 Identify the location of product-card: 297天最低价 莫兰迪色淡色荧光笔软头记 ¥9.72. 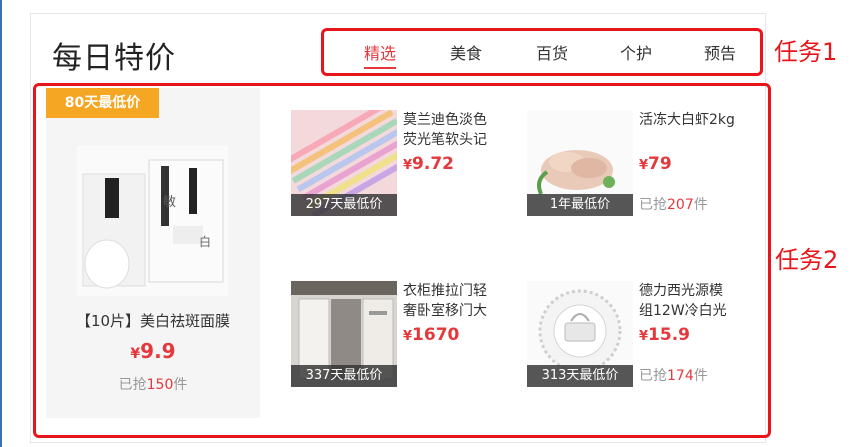
(403, 163).